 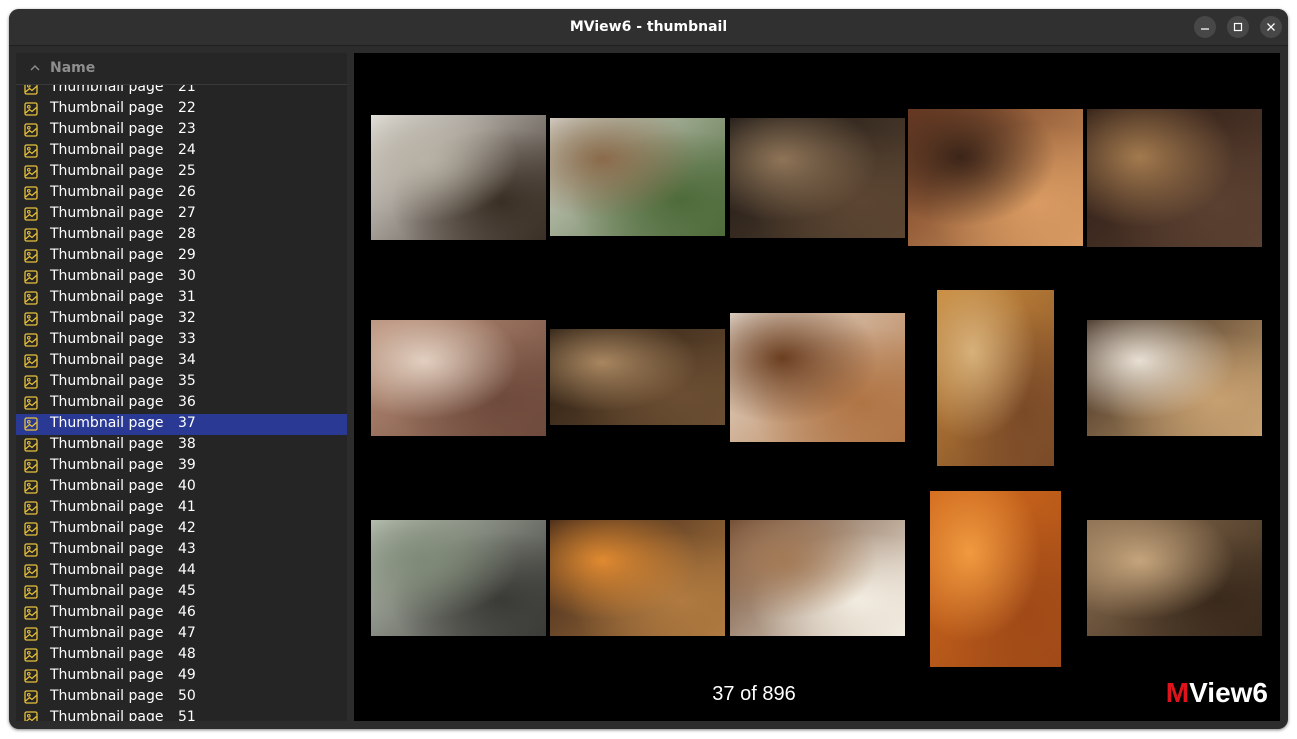 What do you see at coordinates (187, 339) in the screenshot?
I see `item-number: 33` at bounding box center [187, 339].